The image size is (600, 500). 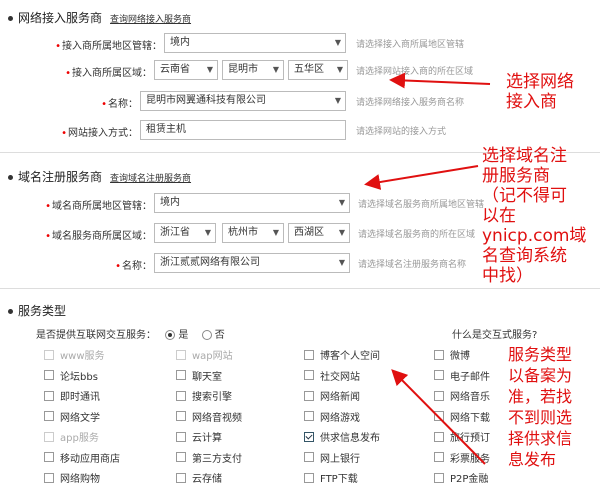 I want to click on annotation-network: 选择网络 接入商, so click(x=540, y=92).